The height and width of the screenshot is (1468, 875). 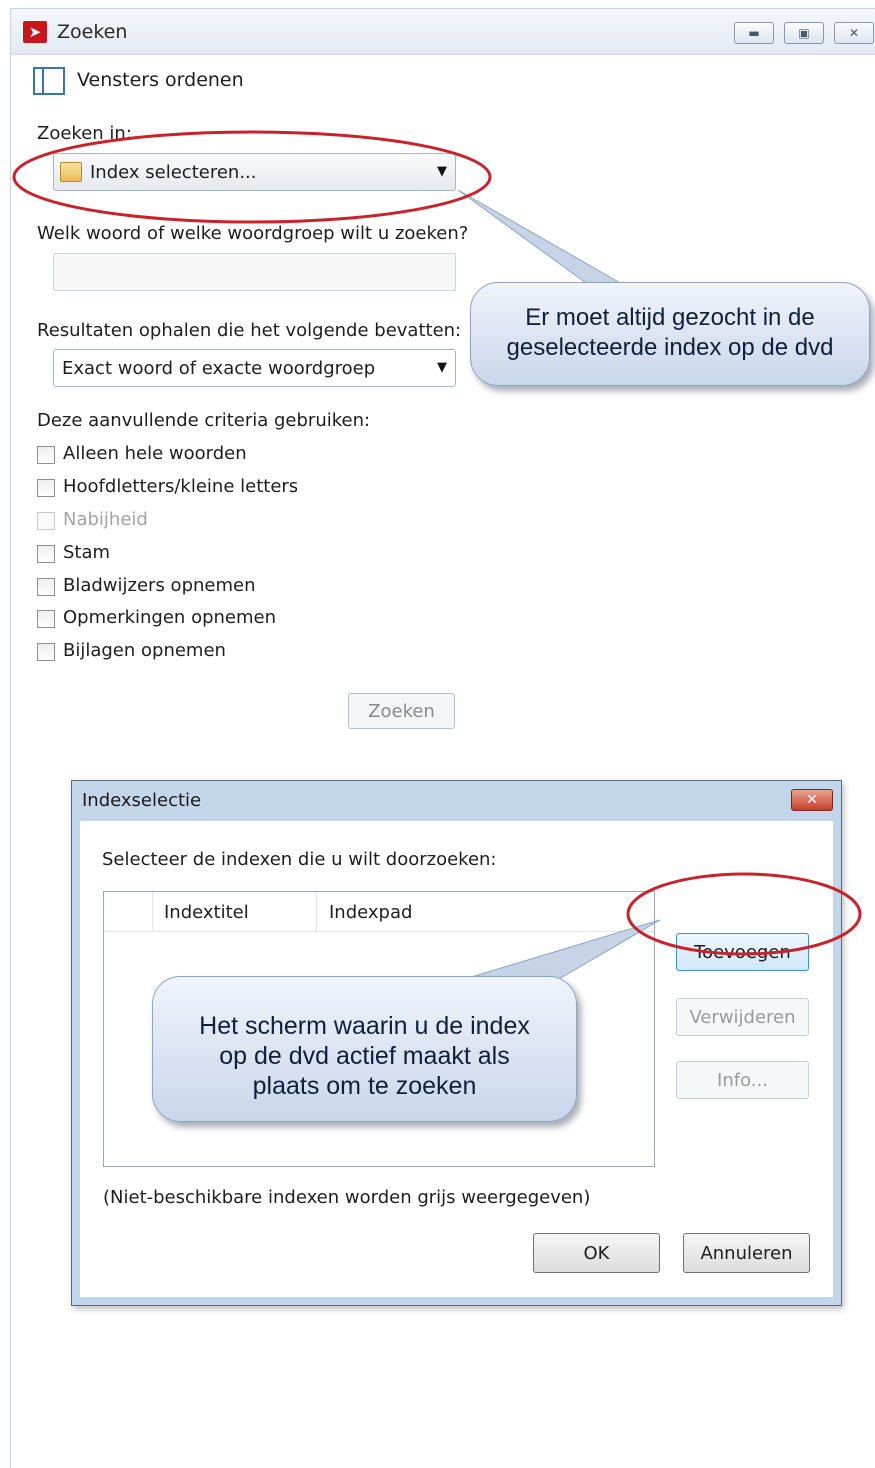 What do you see at coordinates (854, 33) in the screenshot?
I see `close-button: ✕` at bounding box center [854, 33].